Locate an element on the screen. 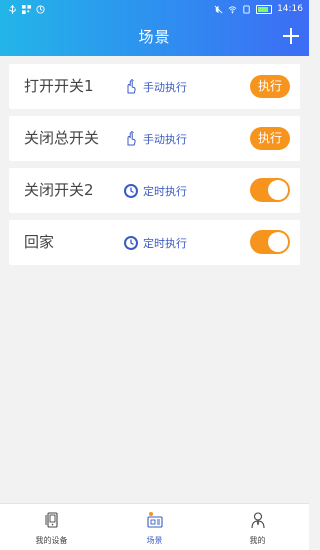  scene-card: 回家 定时执行 is located at coordinates (154, 242).